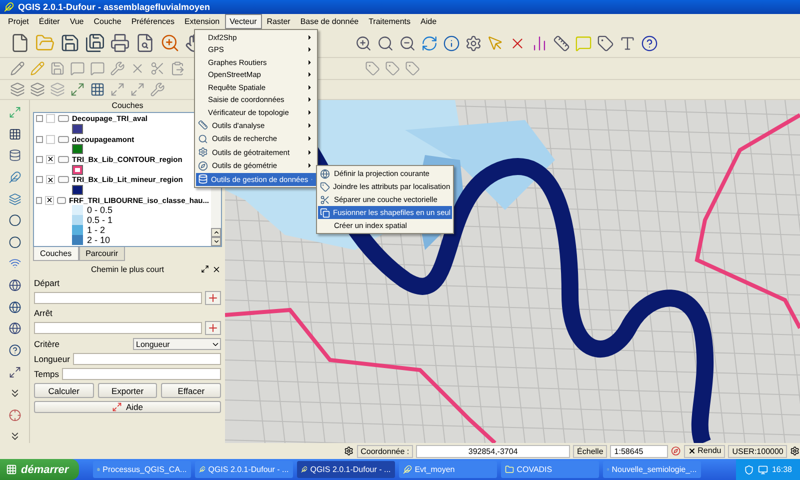  I want to click on menu-item: Extension, so click(202, 21).